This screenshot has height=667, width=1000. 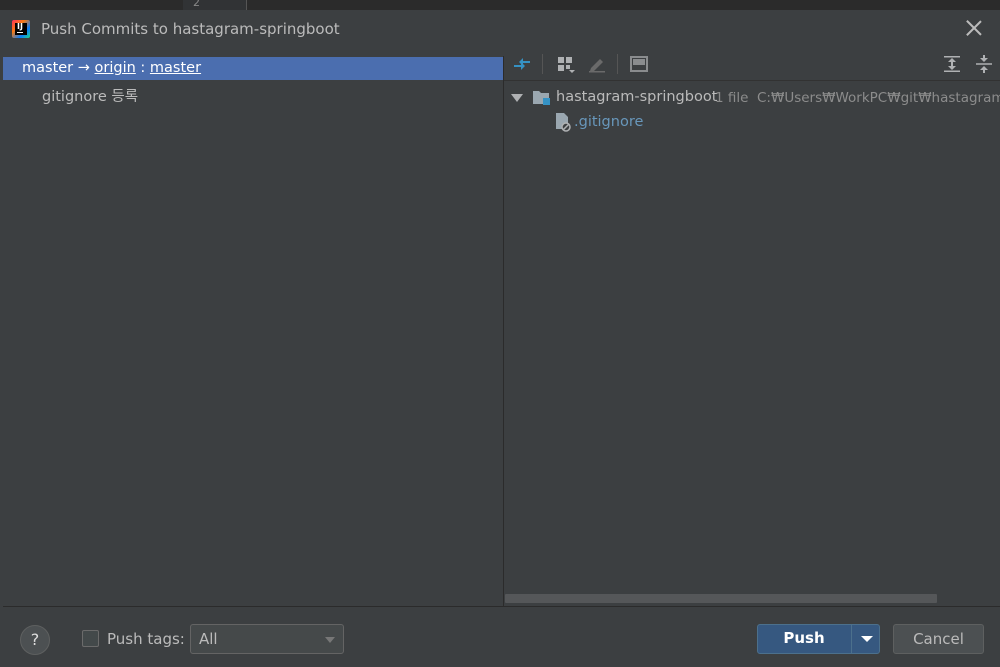 I want to click on dialog-title: Push Commits to hastagram-springboot, so click(x=190, y=29).